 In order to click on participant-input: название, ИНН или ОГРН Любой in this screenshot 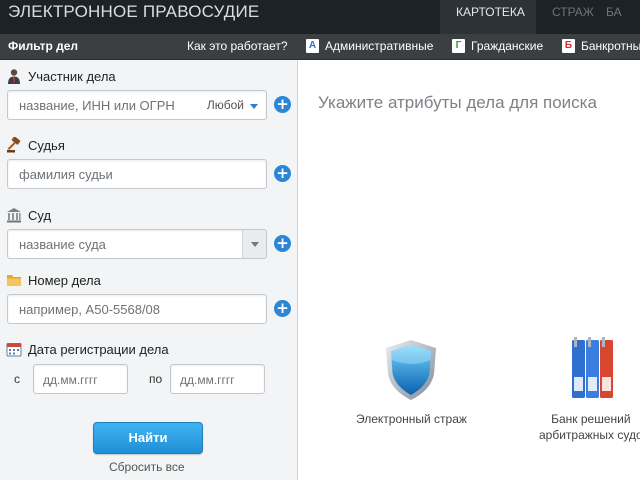, I will do `click(137, 105)`.